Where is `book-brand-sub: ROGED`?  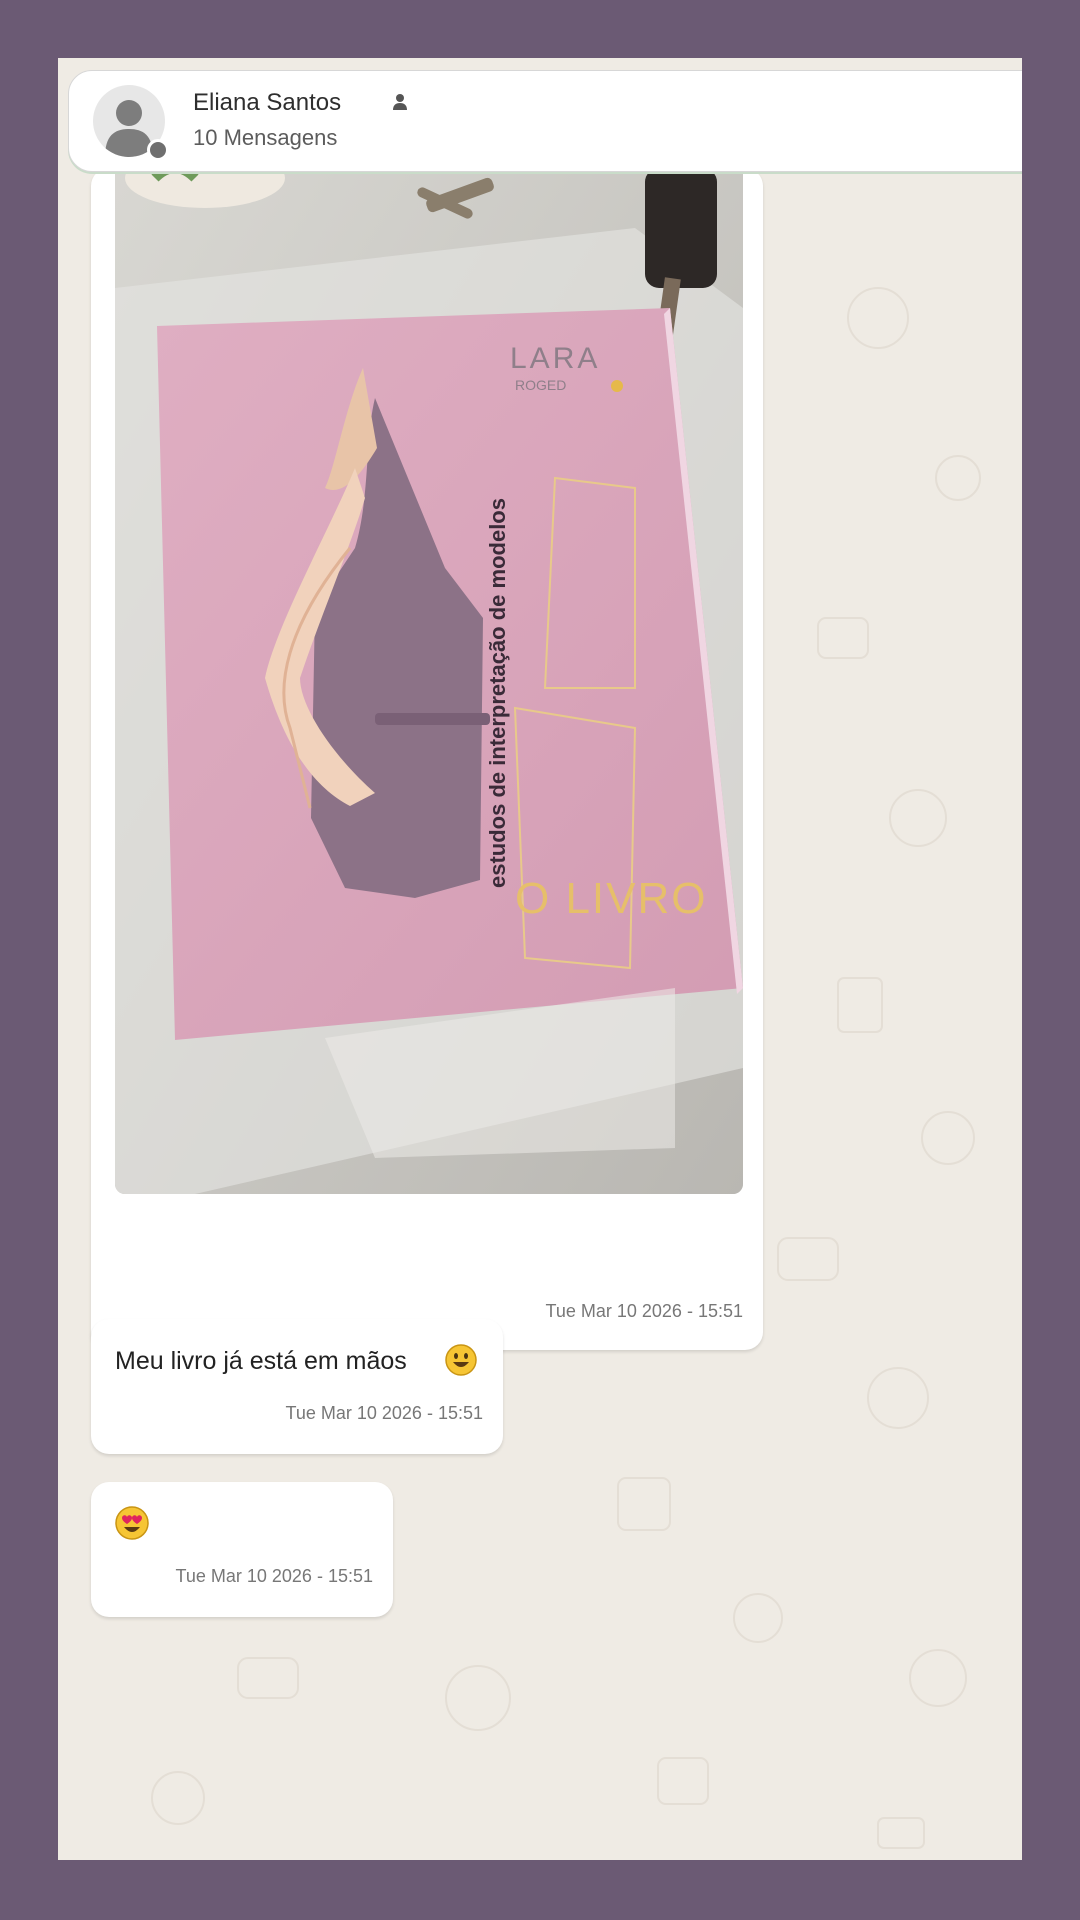 book-brand-sub: ROGED is located at coordinates (540, 385).